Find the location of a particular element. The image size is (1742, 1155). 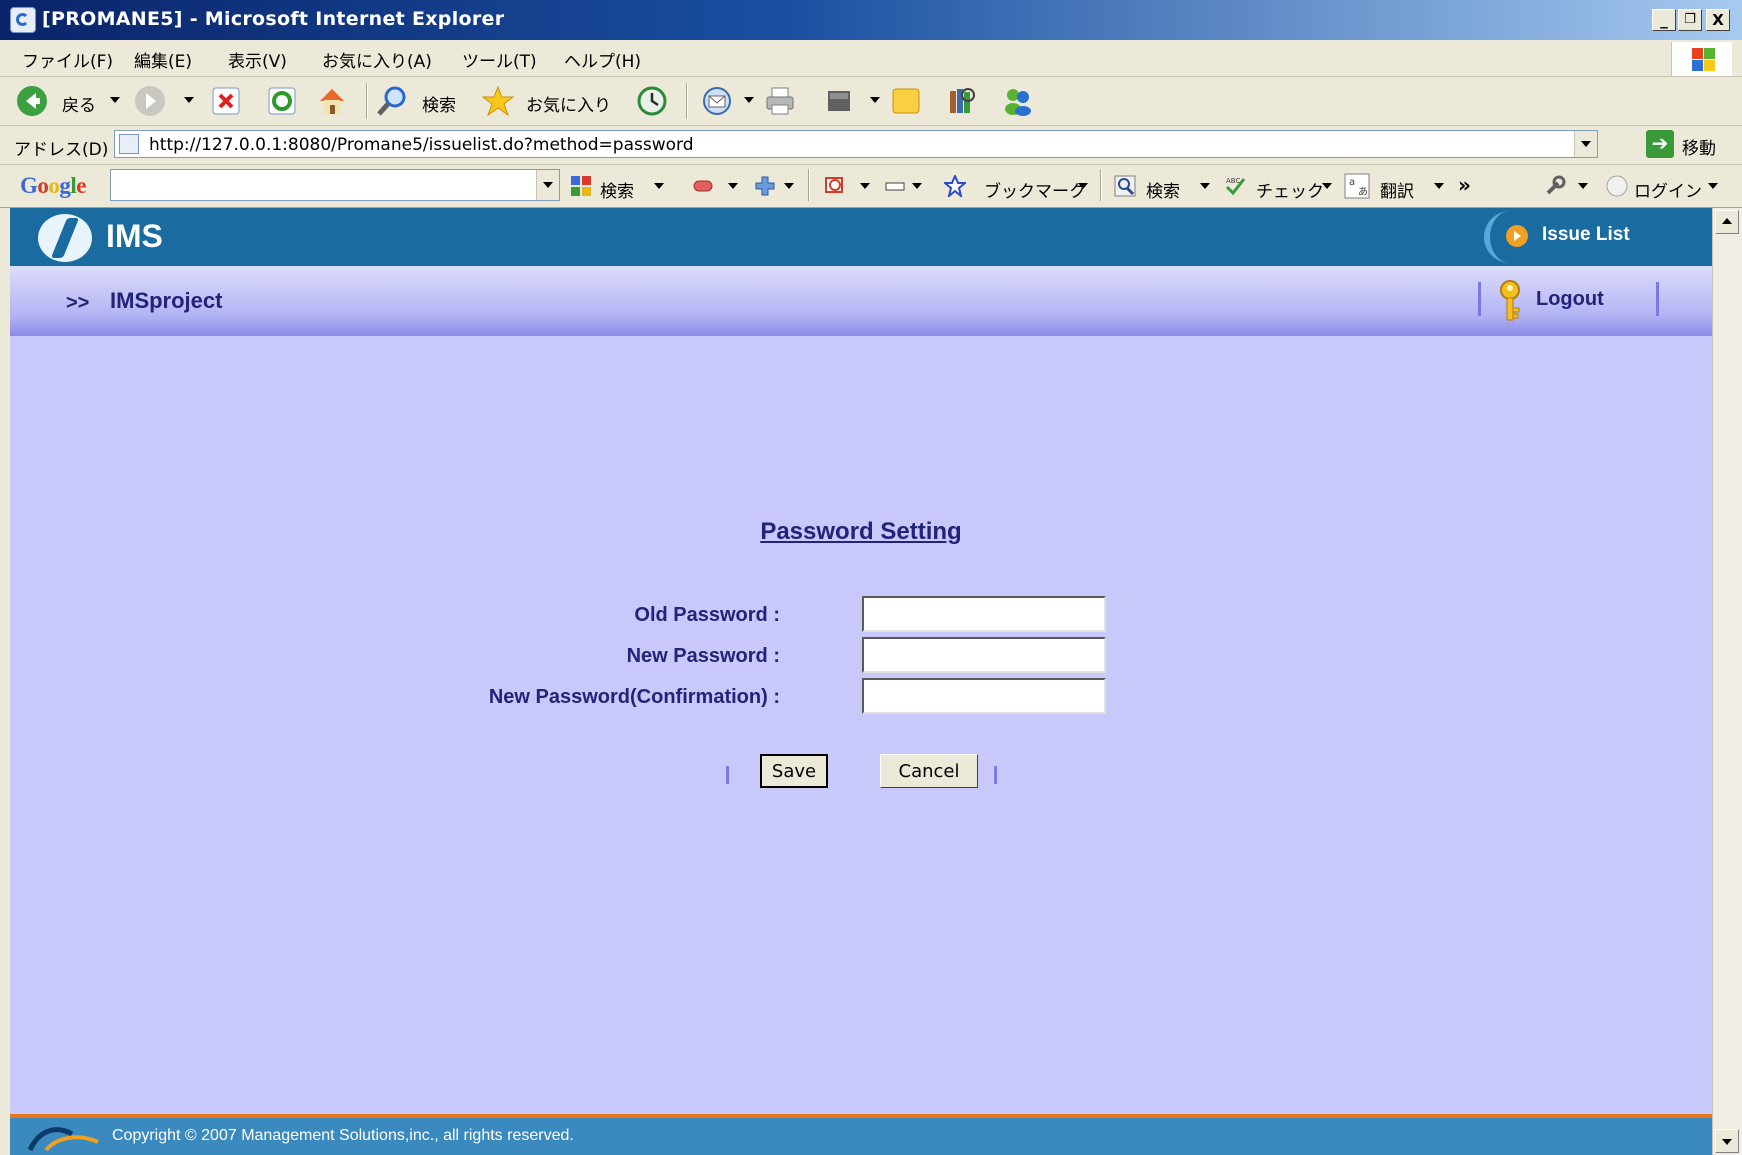

ie-app-icon is located at coordinates (23, 20).